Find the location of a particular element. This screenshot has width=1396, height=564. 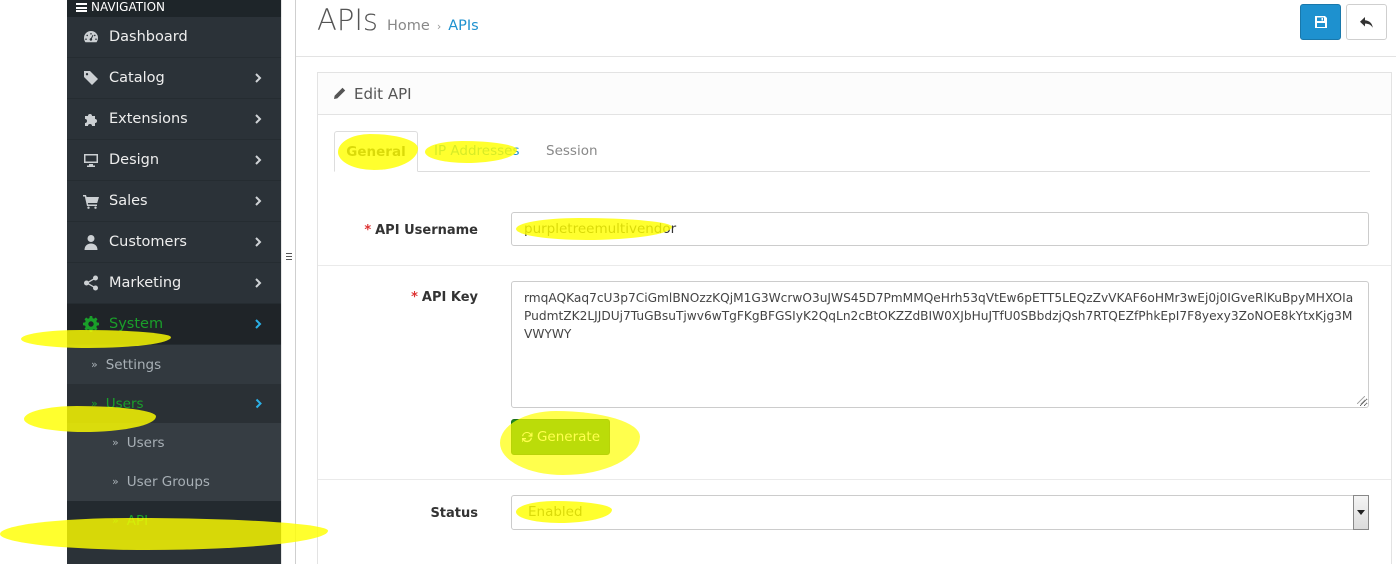

status-select: Enabled is located at coordinates (940, 512).